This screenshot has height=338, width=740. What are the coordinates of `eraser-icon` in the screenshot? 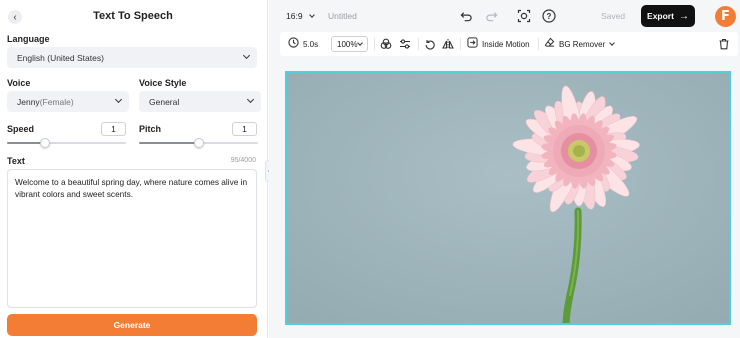 It's located at (549, 44).